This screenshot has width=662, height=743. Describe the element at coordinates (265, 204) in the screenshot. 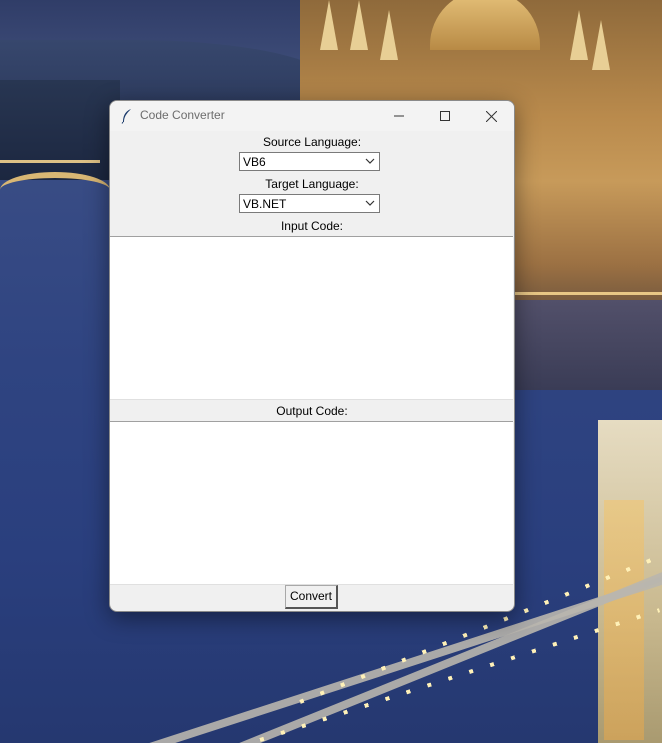

I see `target-language-value: VB.NET` at that location.